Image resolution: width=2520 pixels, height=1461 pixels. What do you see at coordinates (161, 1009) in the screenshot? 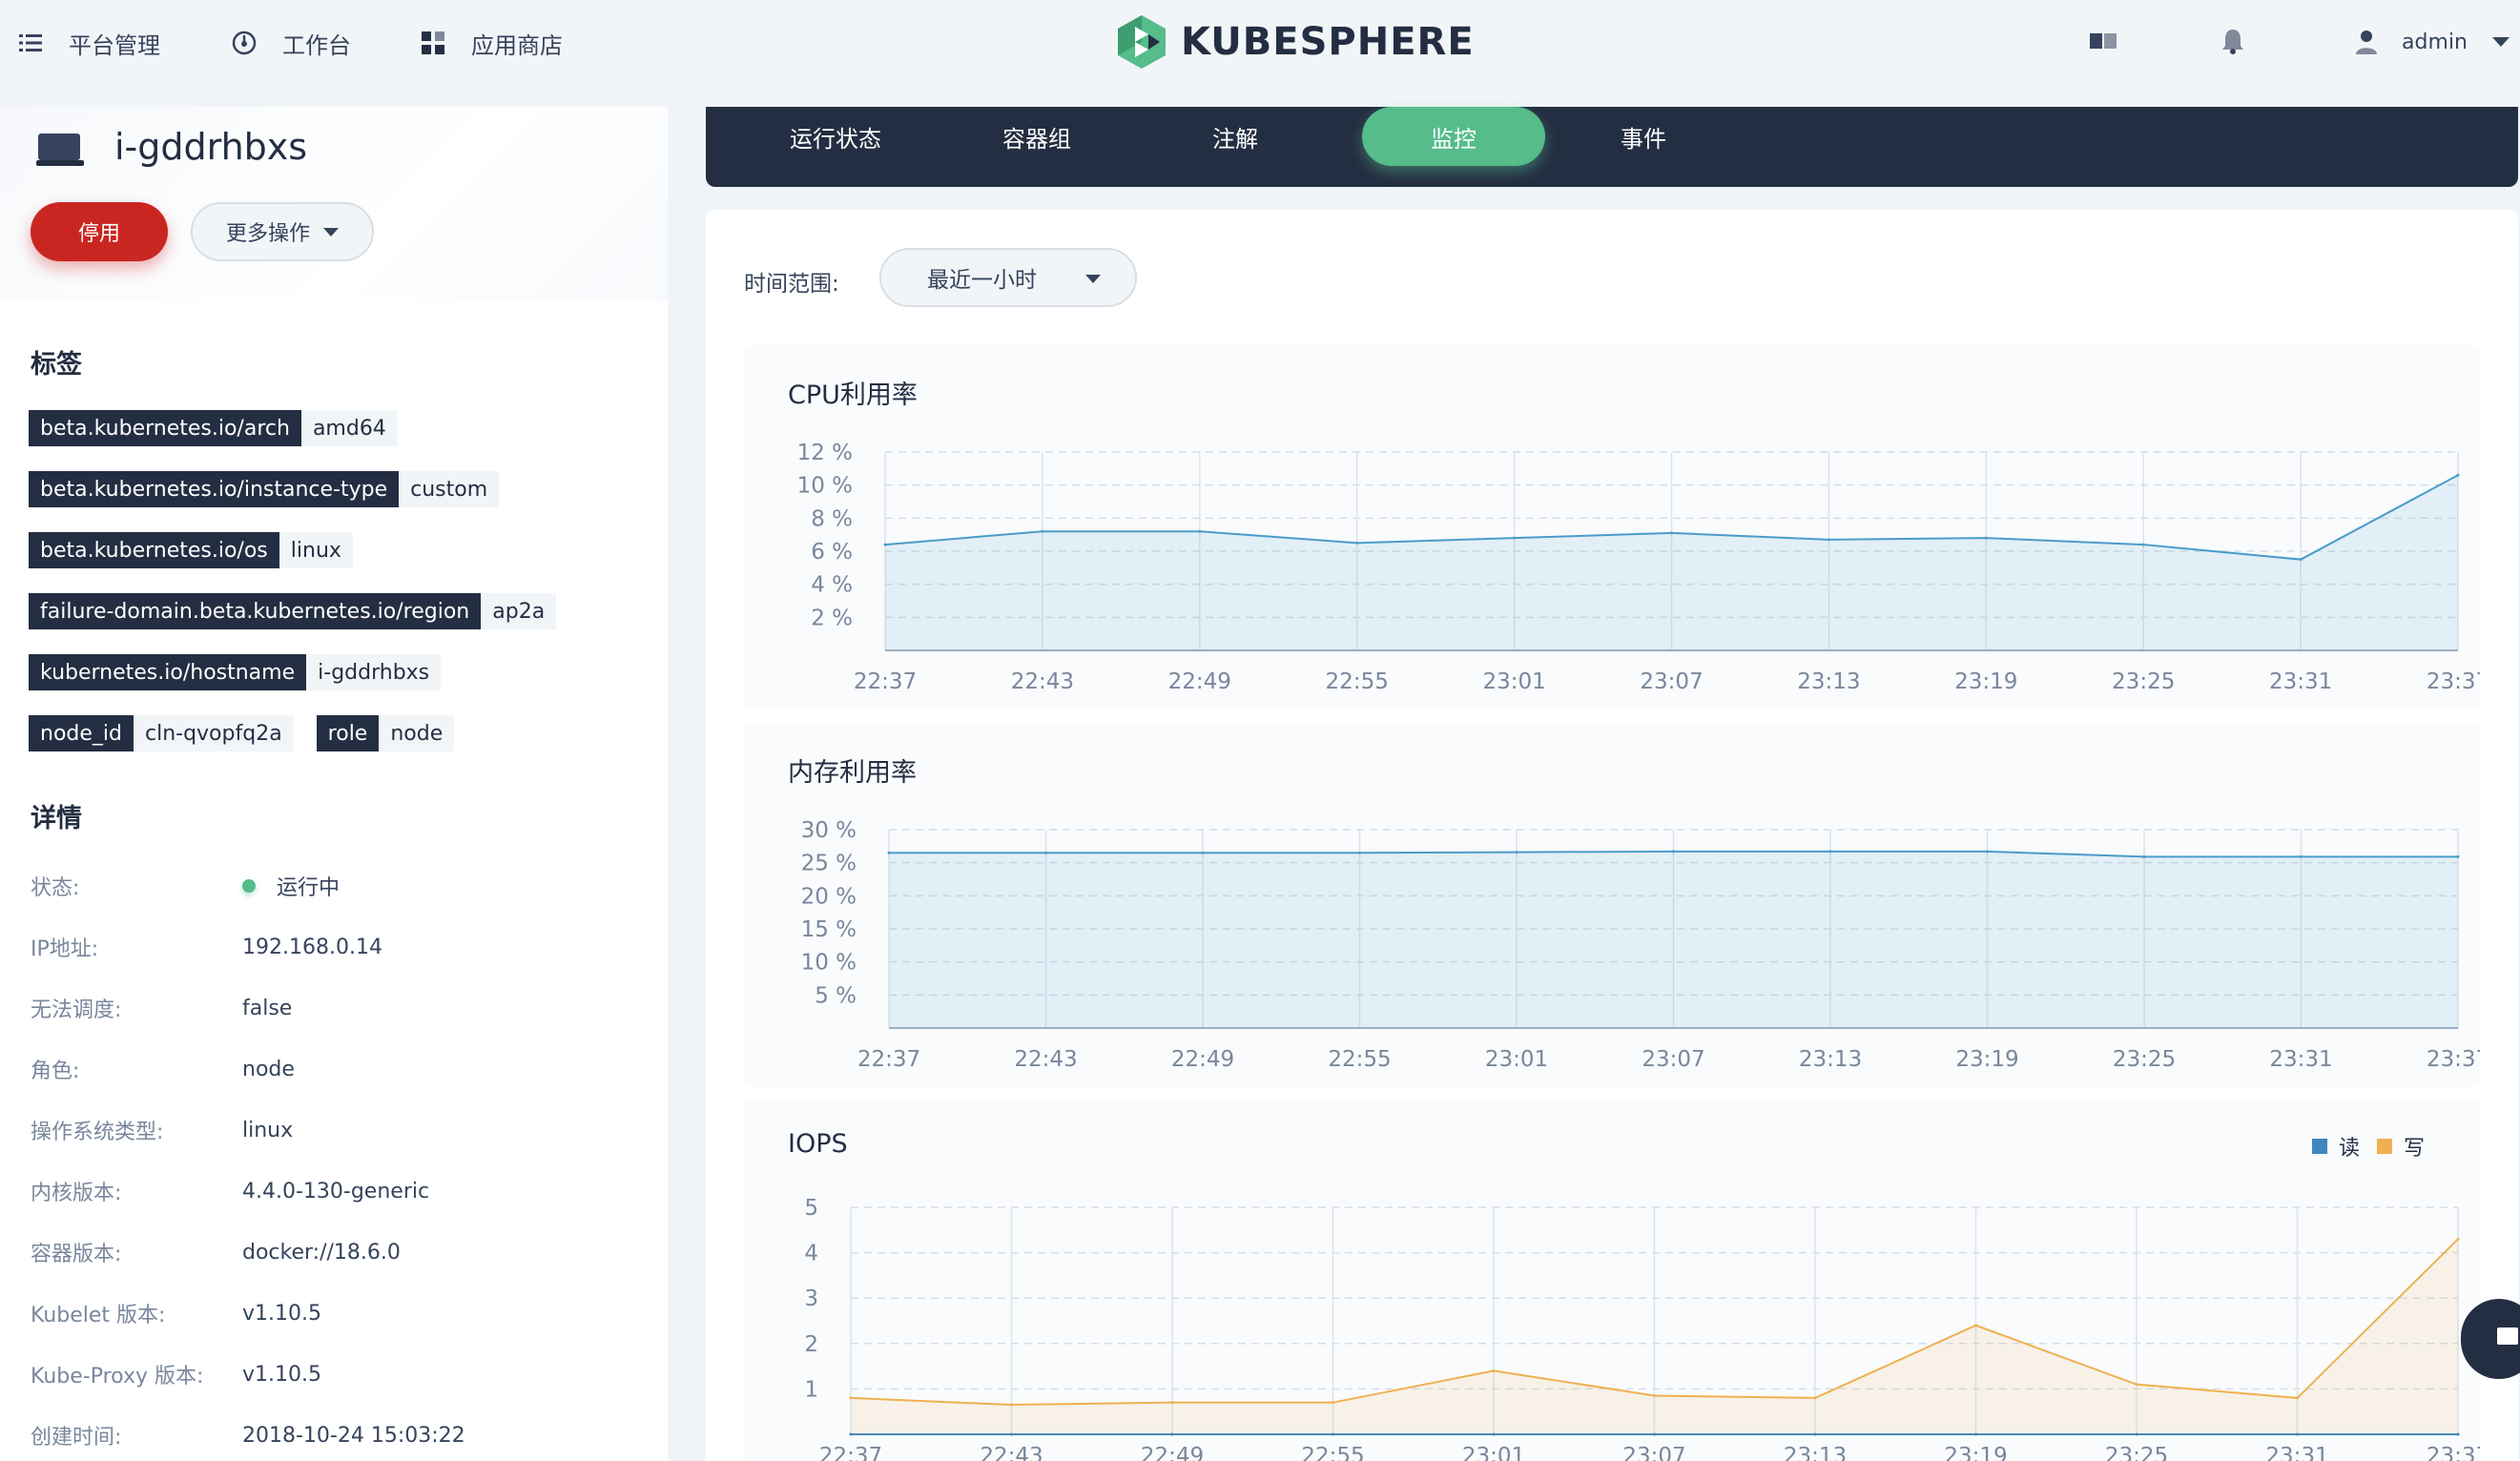
I see `detail-row: 无法调度: false` at bounding box center [161, 1009].